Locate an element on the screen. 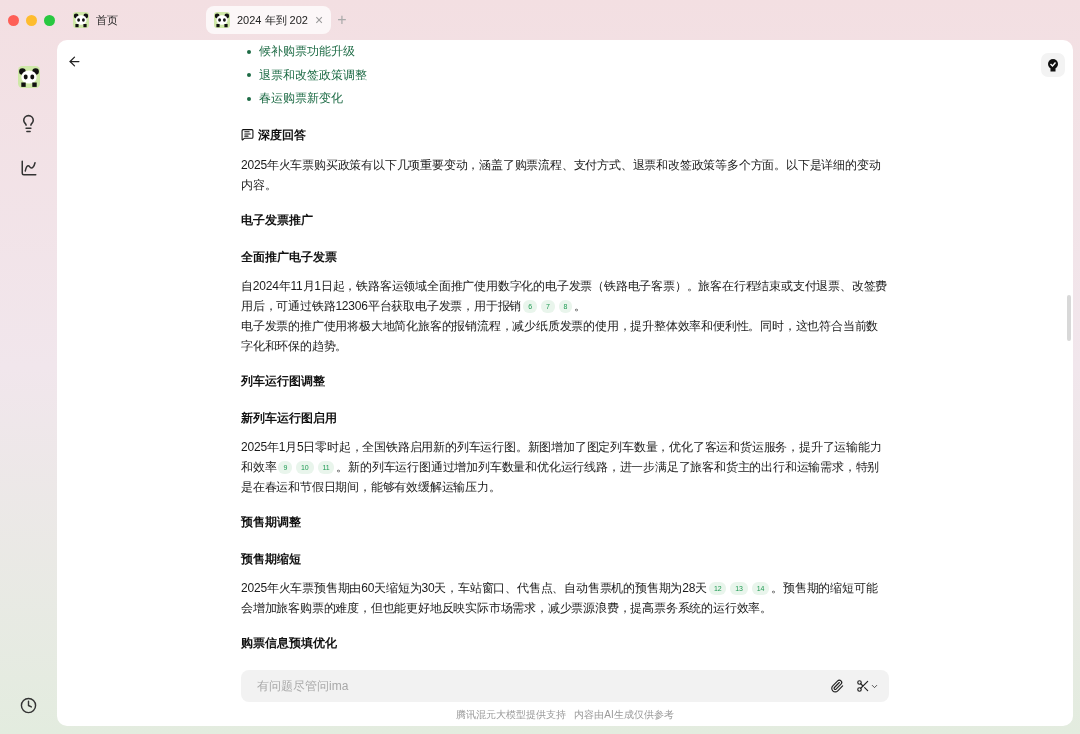 This screenshot has width=1080, height=734. history-icon is located at coordinates (28, 705).